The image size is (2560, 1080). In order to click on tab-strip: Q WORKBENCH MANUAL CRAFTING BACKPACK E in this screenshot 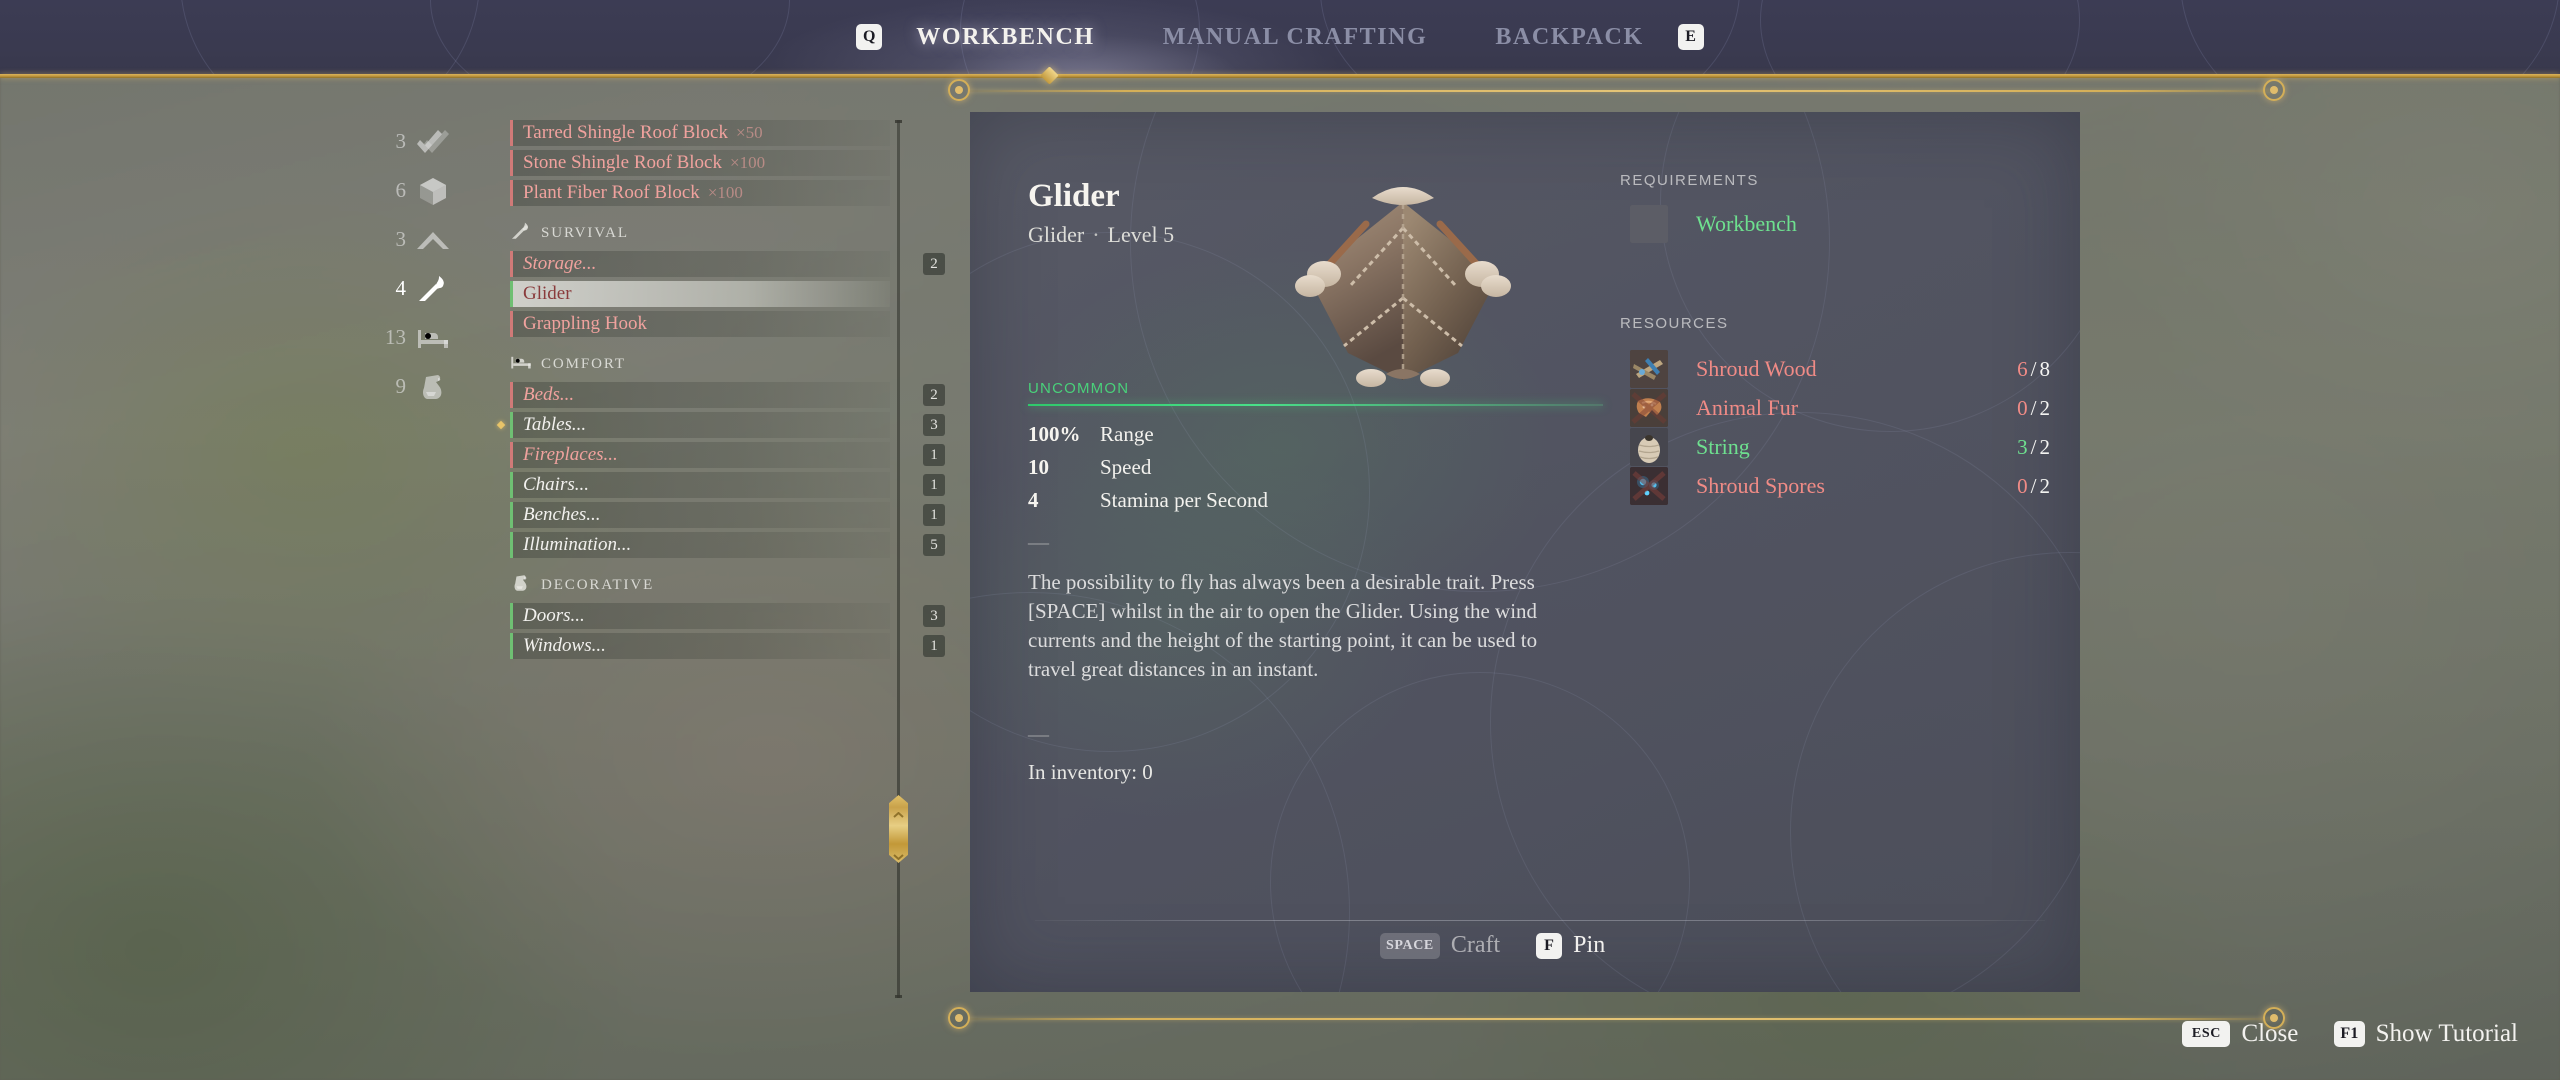, I will do `click(1280, 37)`.